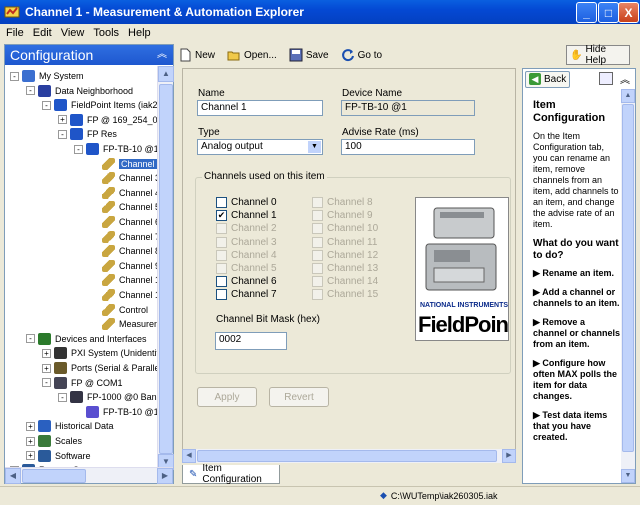 The image size is (640, 505). I want to click on hscroll-thumb, so click(54, 476).